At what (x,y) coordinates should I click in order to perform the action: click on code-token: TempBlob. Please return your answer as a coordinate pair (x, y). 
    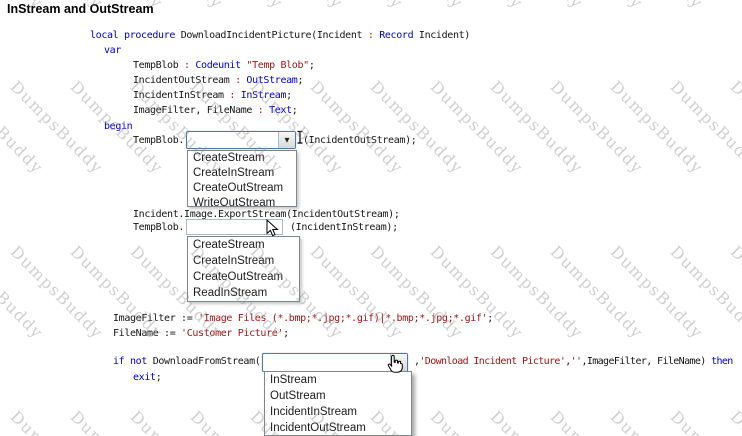
    Looking at the image, I should click on (159, 65).